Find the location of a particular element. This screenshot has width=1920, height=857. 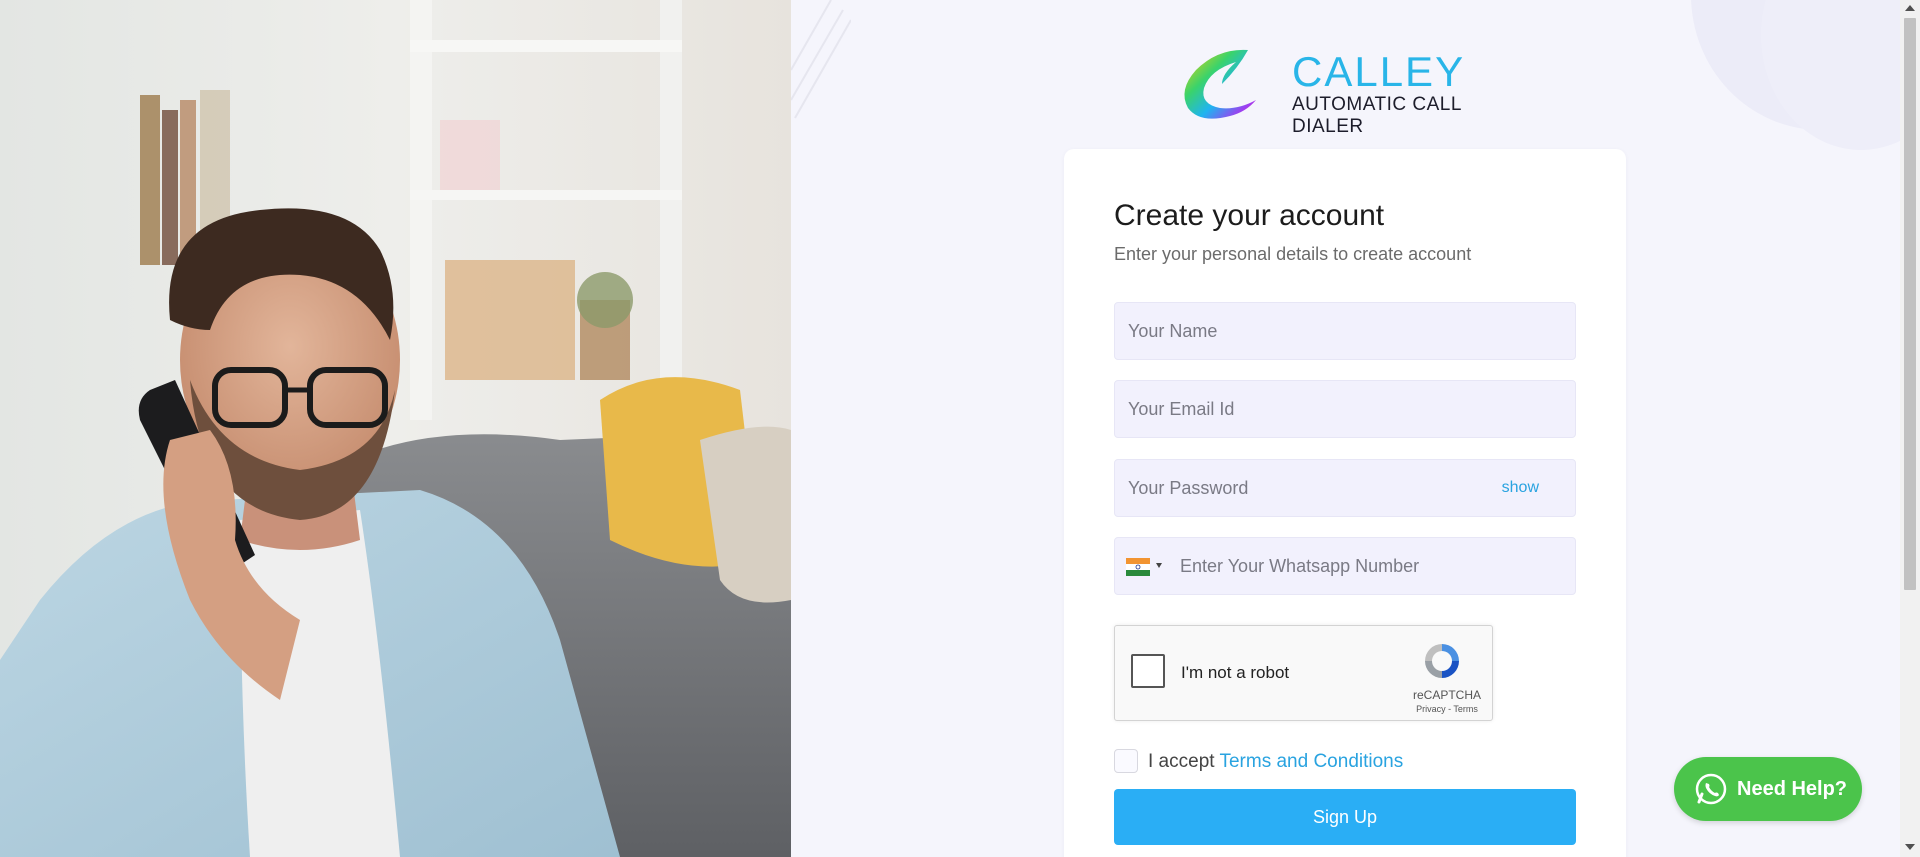

calley-logo: CALLEY AUTOMATIC CALL DIALER is located at coordinates (1348, 90).